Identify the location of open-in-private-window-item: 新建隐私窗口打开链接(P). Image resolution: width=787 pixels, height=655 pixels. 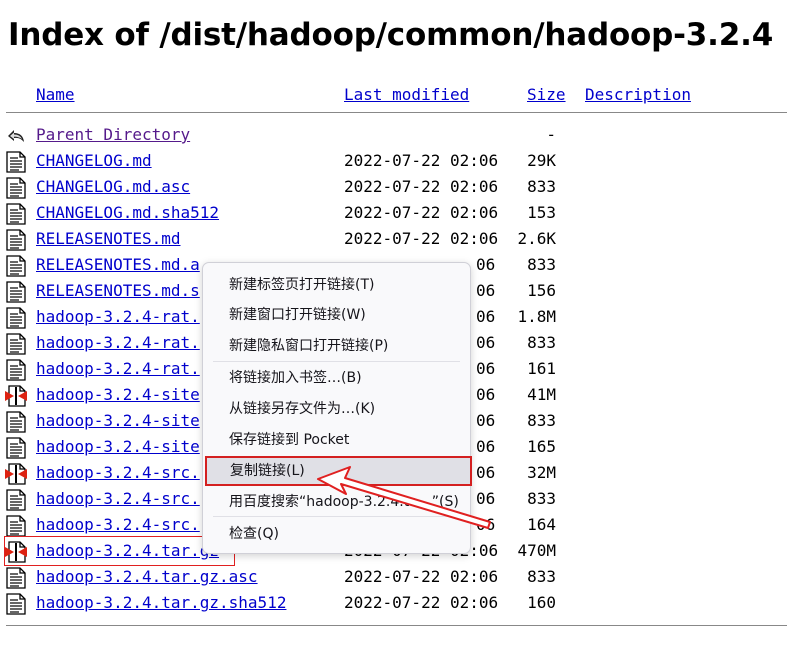
(336, 346).